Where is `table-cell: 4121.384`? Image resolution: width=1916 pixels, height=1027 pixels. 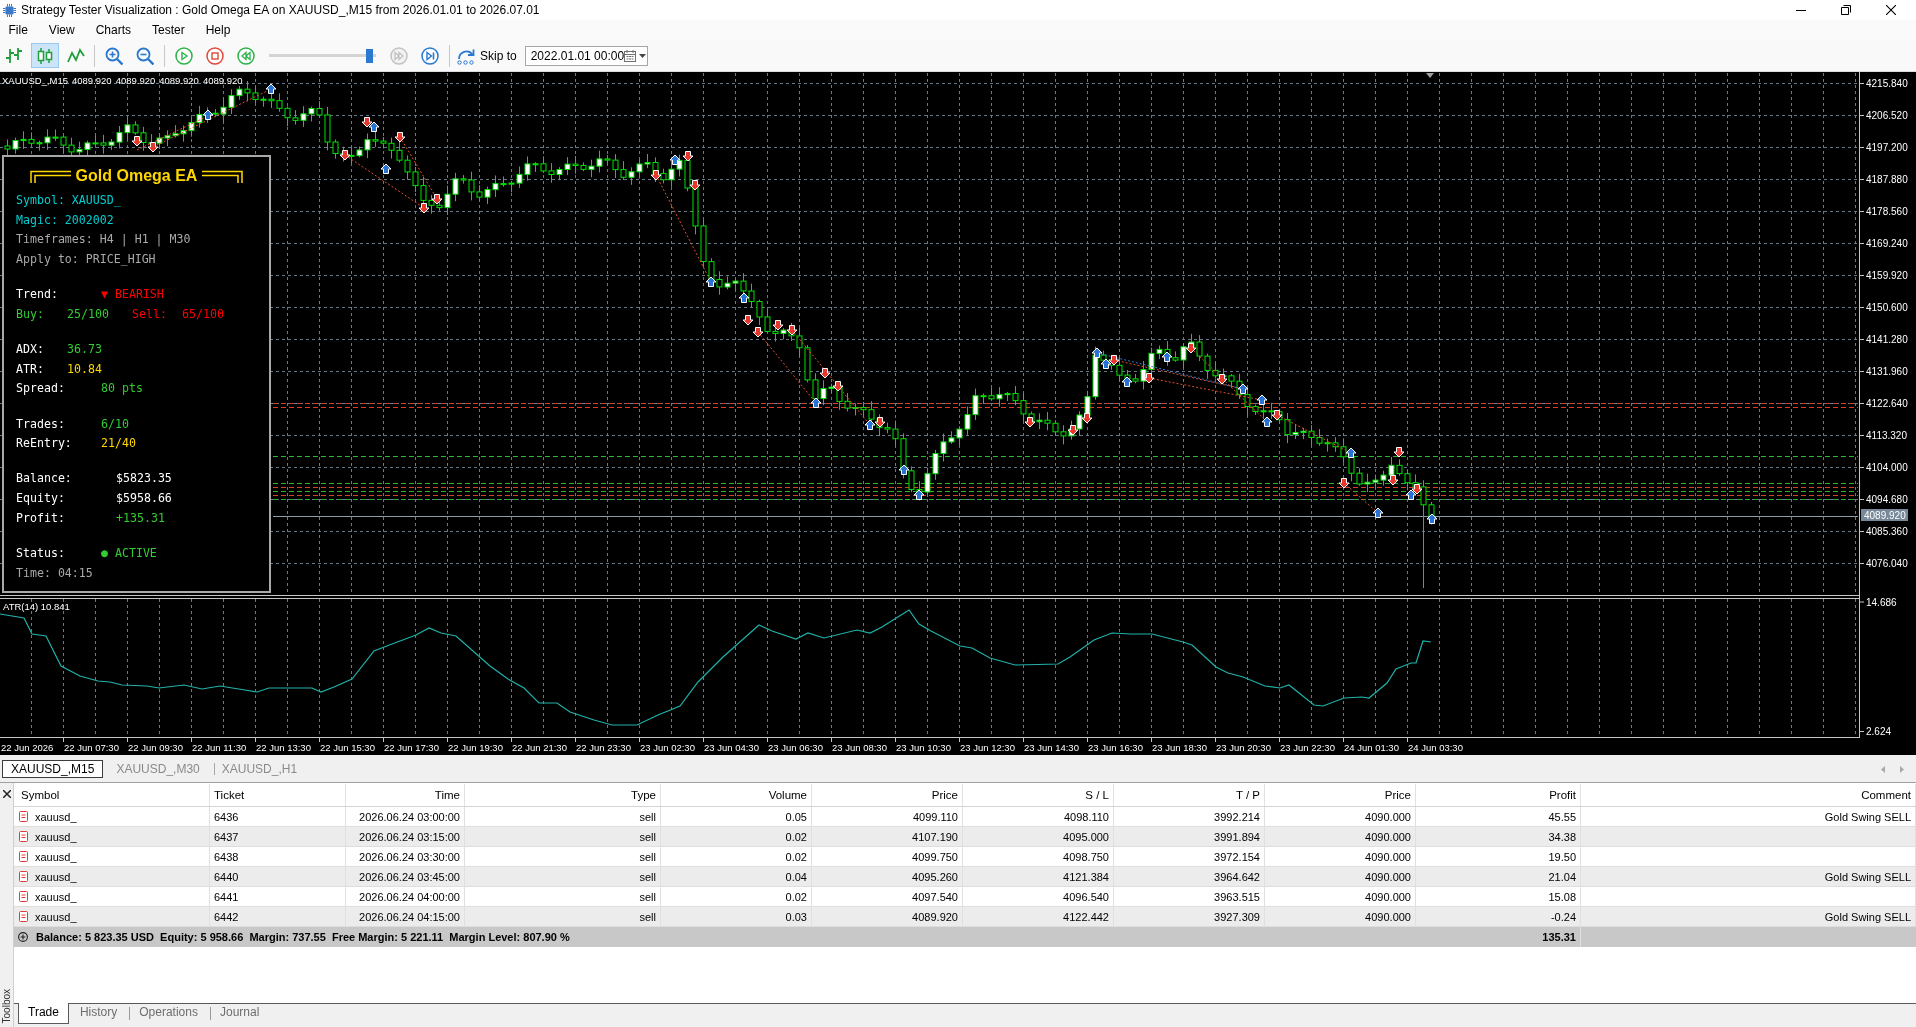 table-cell: 4121.384 is located at coordinates (1038, 876).